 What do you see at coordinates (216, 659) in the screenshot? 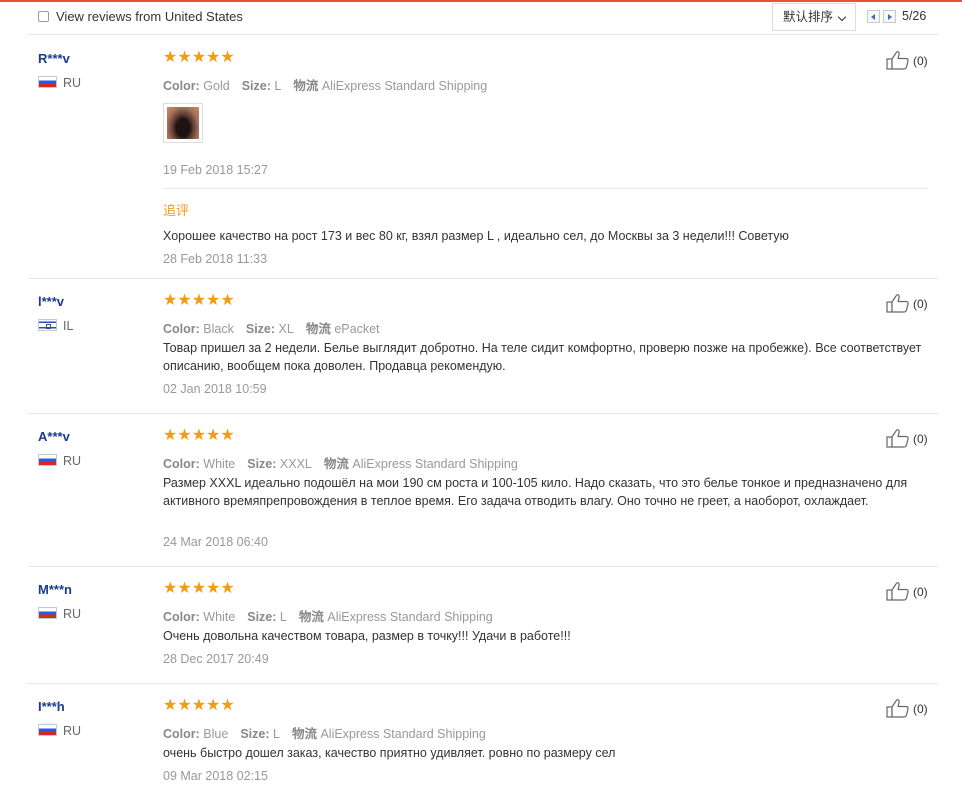
I see `review-date: 28 Dec 2017 20:49` at bounding box center [216, 659].